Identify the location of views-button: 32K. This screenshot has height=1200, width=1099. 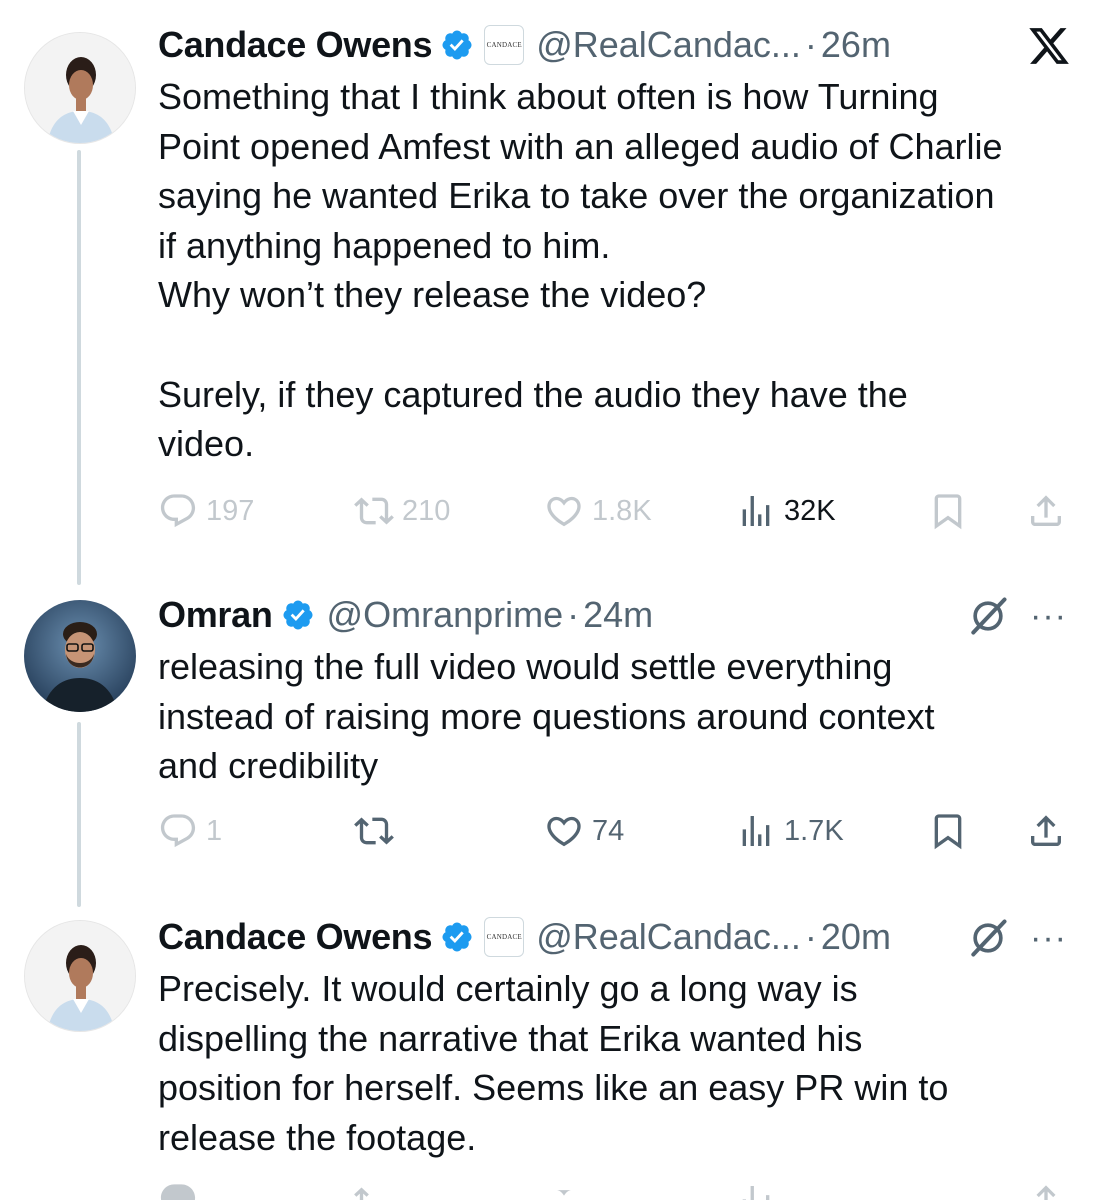
(786, 511).